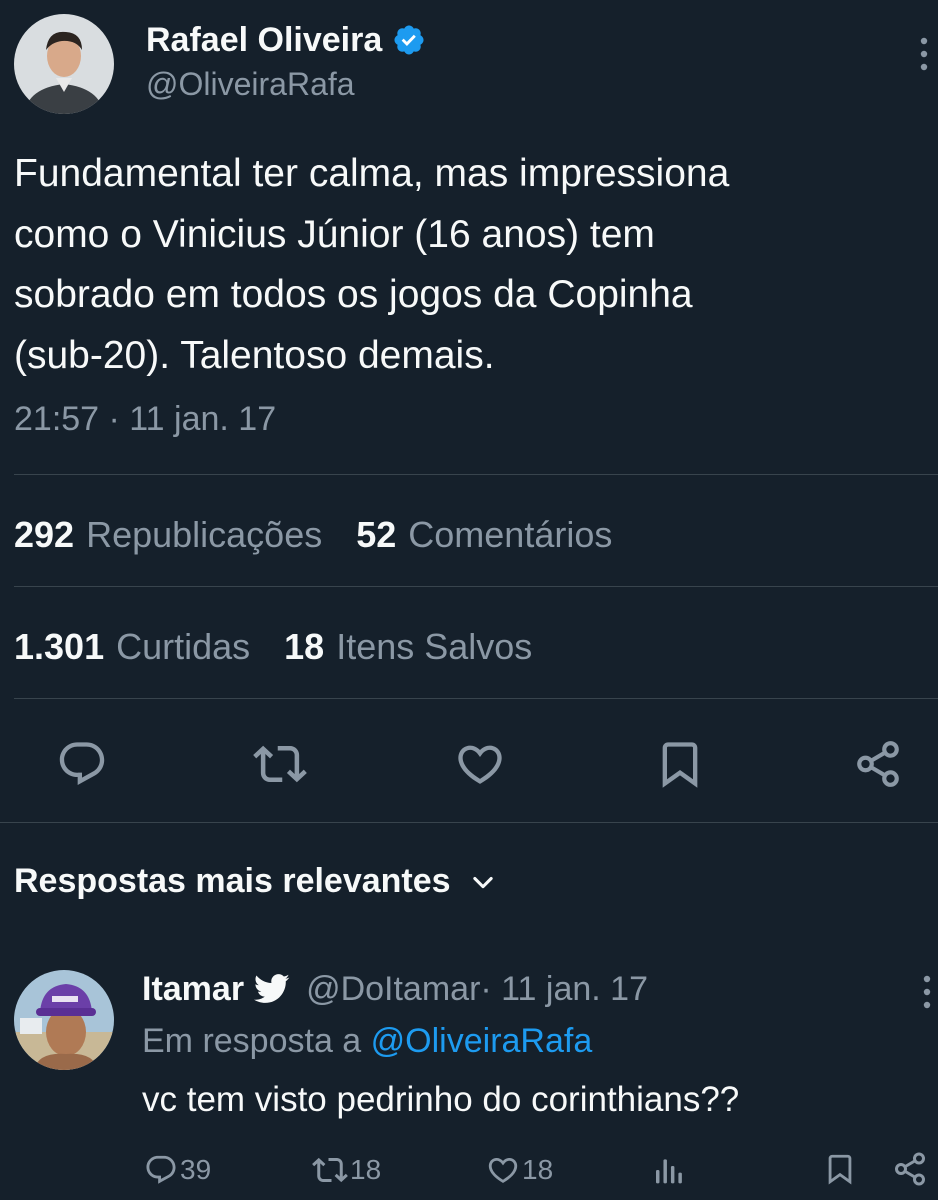 This screenshot has height=1200, width=938. Describe the element at coordinates (376, 534) in the screenshot. I see `comments-count: 52` at that location.